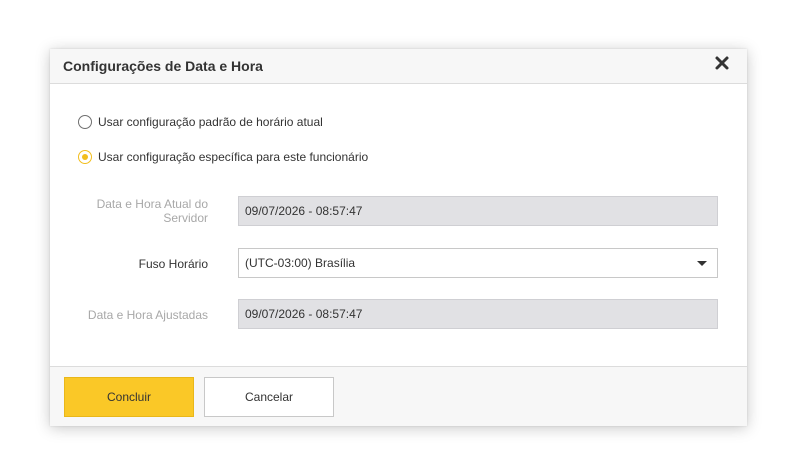 The width and height of the screenshot is (797, 476). I want to click on server-datetime-label-line1: Data e Hora Atual do, so click(152, 204).